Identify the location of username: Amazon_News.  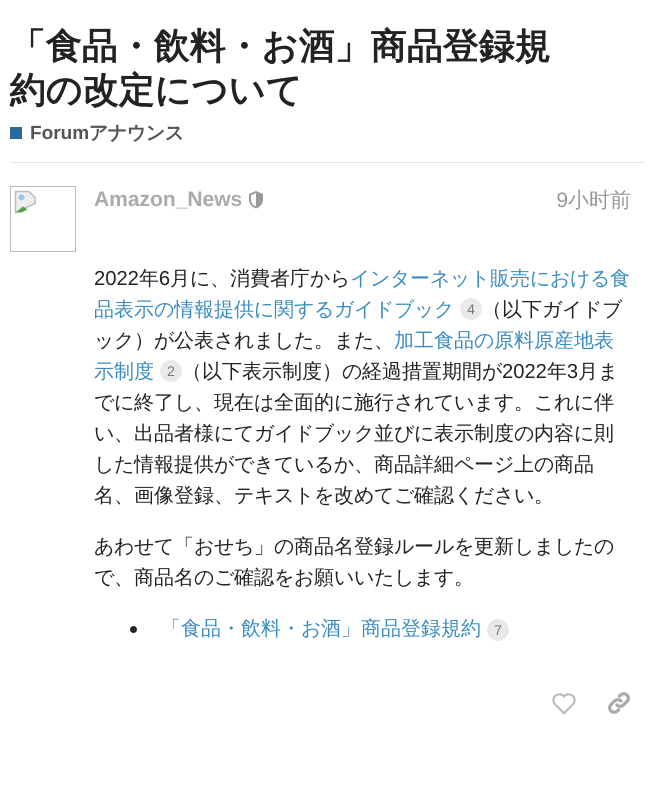
(168, 200).